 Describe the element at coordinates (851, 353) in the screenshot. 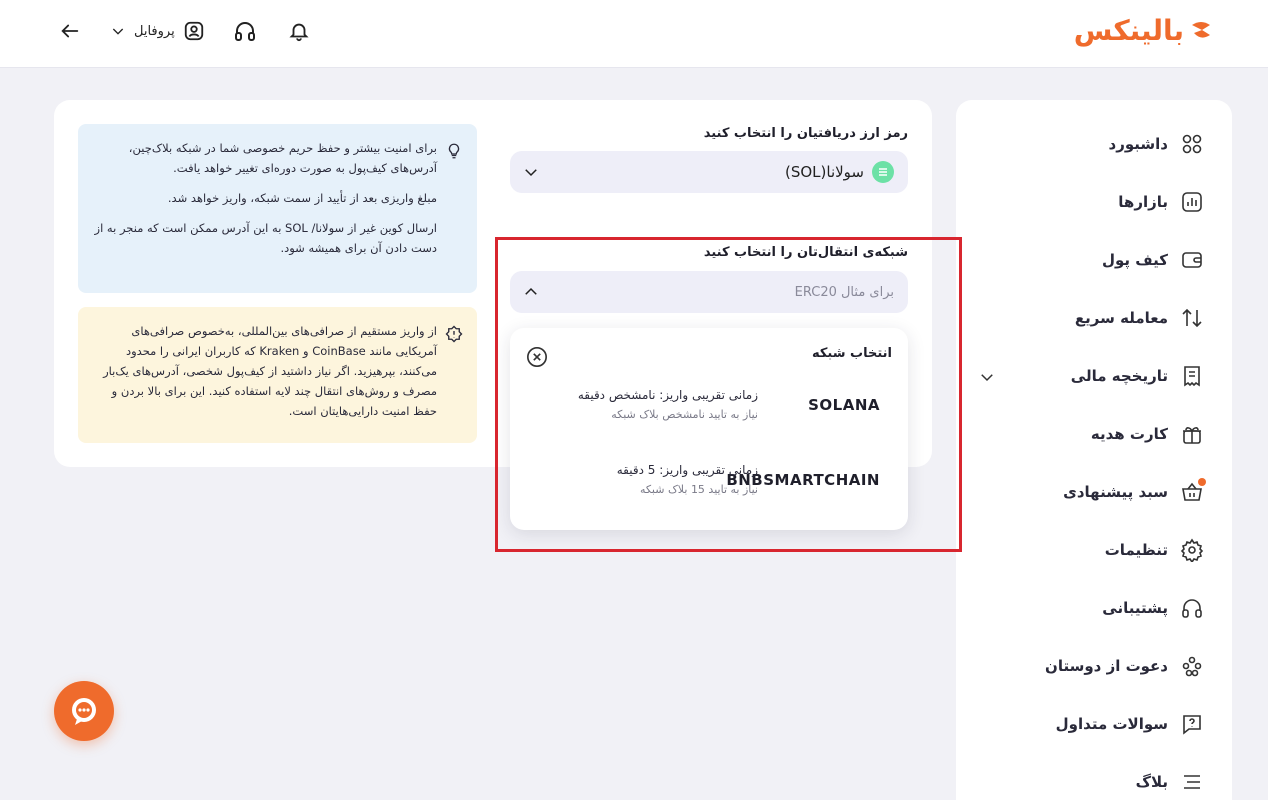

I see `network-dropdown-title: انتخاب شبکه` at that location.